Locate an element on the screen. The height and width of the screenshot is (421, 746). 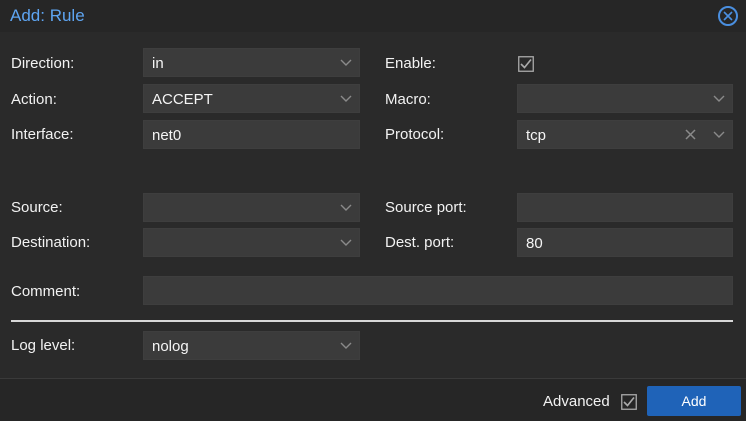
dest-port-input: 80 is located at coordinates (625, 242).